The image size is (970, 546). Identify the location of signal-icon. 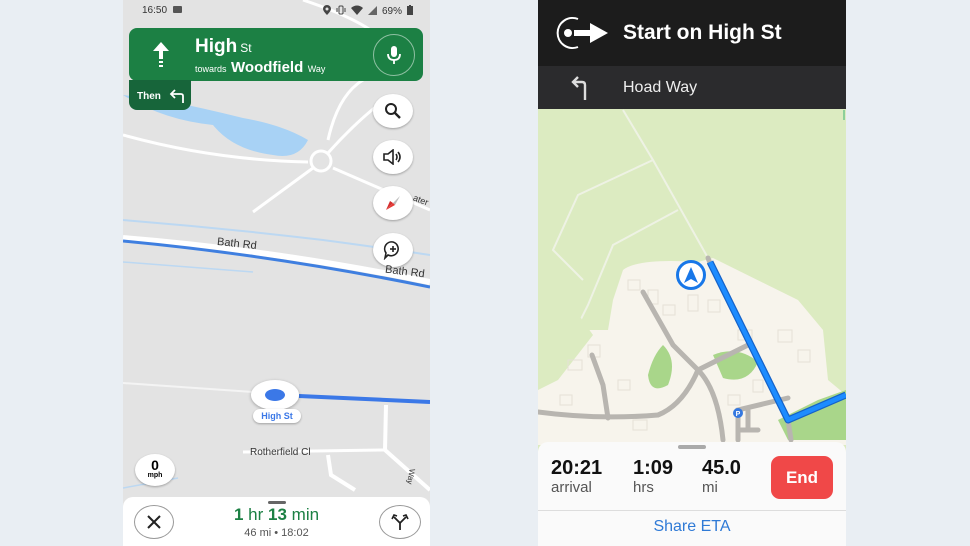
(372, 11).